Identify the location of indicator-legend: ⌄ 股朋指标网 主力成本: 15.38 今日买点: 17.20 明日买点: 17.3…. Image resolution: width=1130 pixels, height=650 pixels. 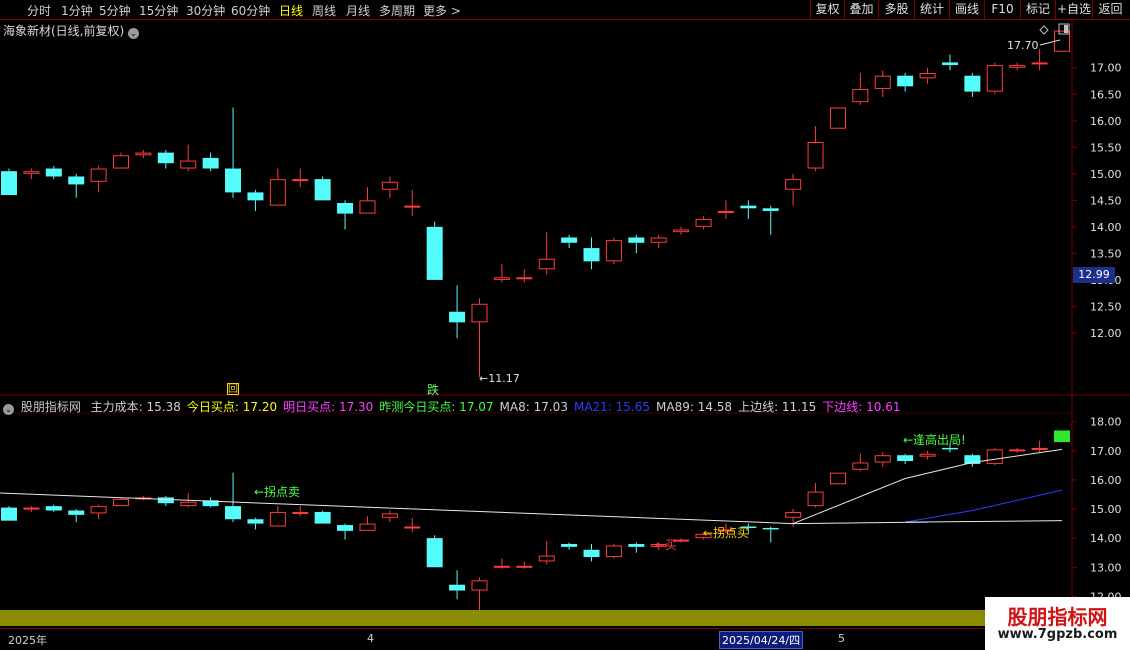
(455, 406).